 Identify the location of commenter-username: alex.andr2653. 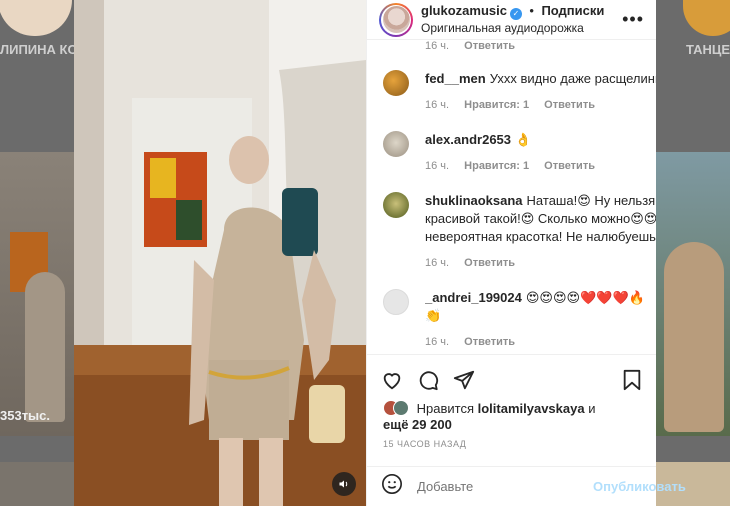
(468, 139).